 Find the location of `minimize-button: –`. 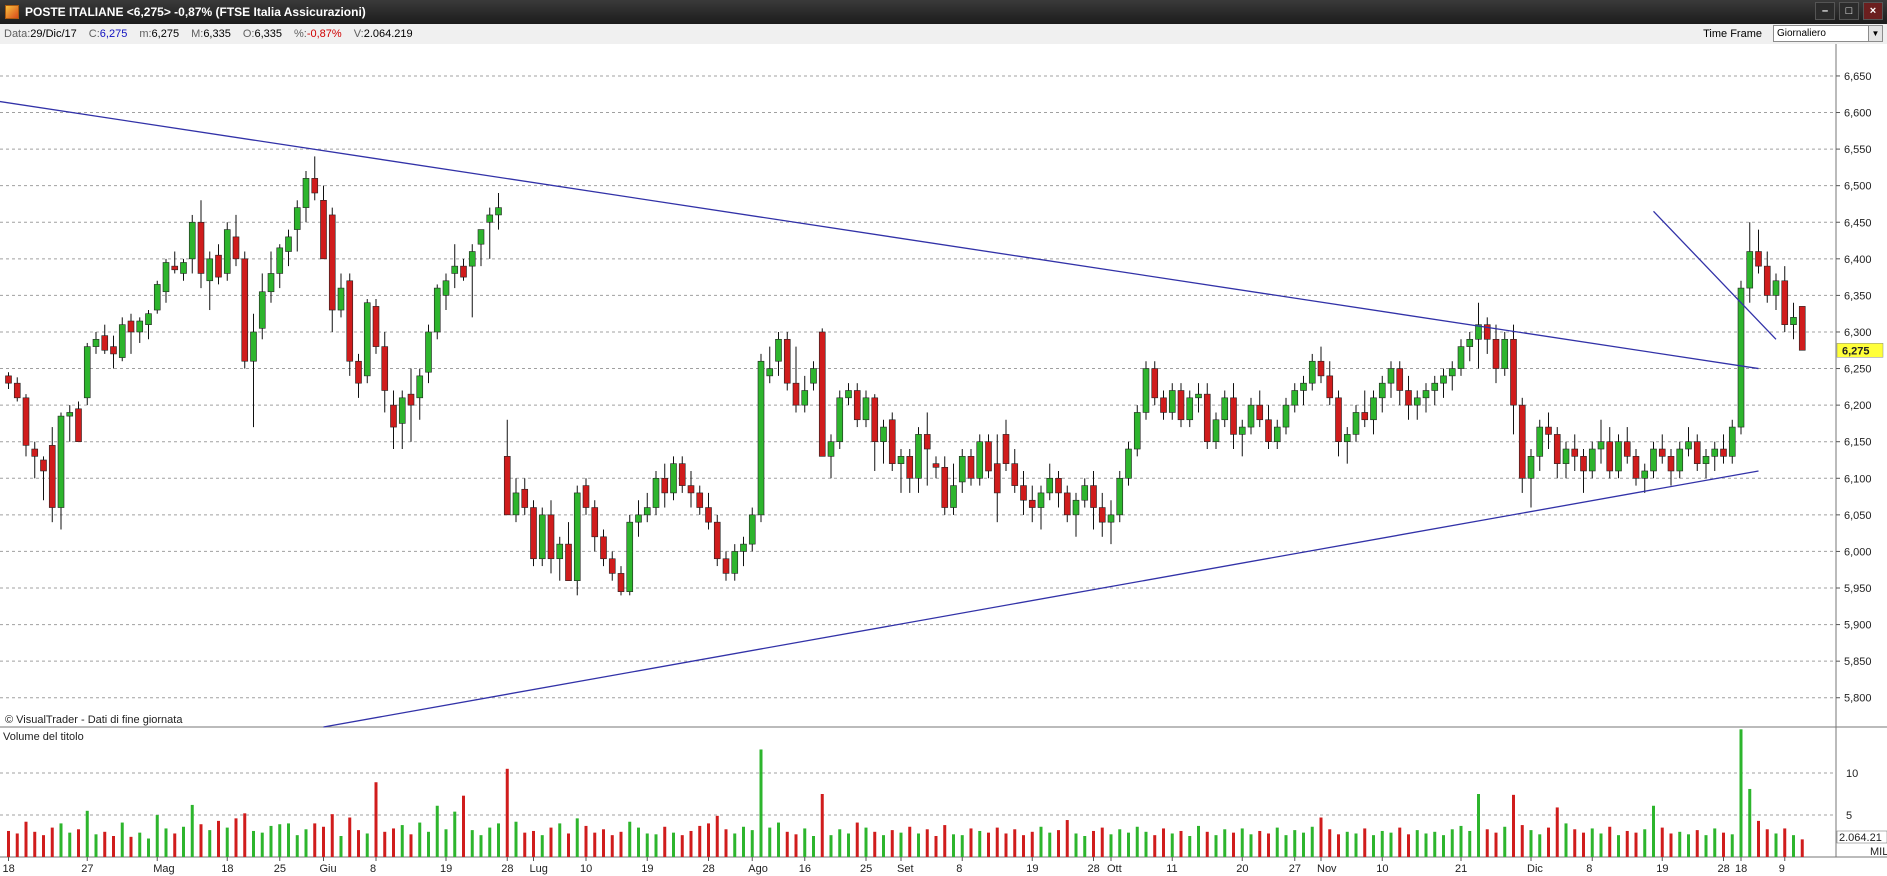

minimize-button: – is located at coordinates (1825, 11).